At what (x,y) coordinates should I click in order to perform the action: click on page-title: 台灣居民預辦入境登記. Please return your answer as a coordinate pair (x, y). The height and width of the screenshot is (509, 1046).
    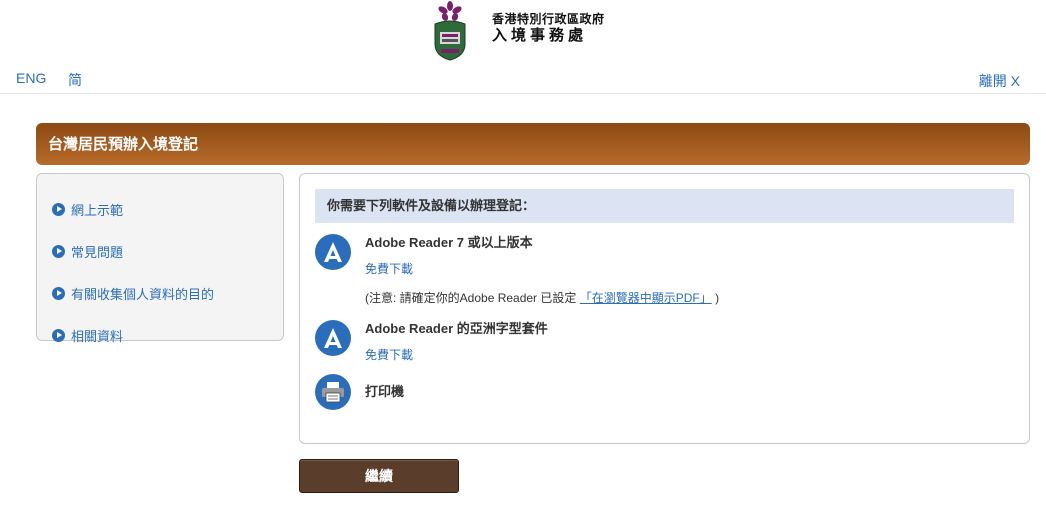
    Looking at the image, I should click on (533, 144).